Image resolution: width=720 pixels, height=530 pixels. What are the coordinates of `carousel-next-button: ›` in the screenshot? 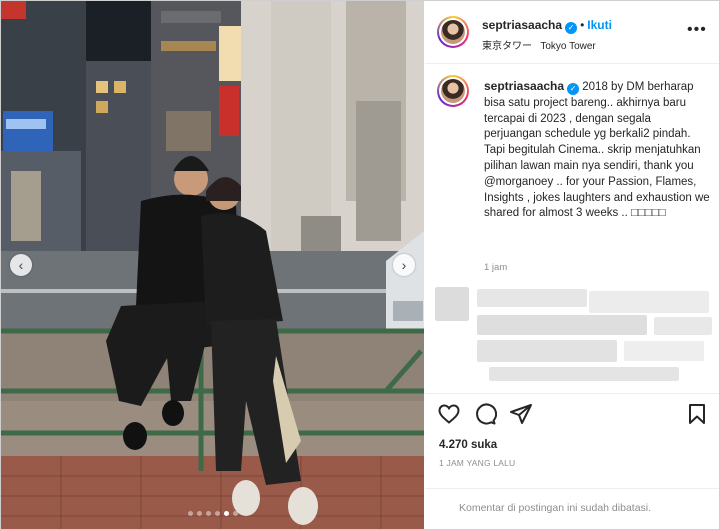 It's located at (404, 265).